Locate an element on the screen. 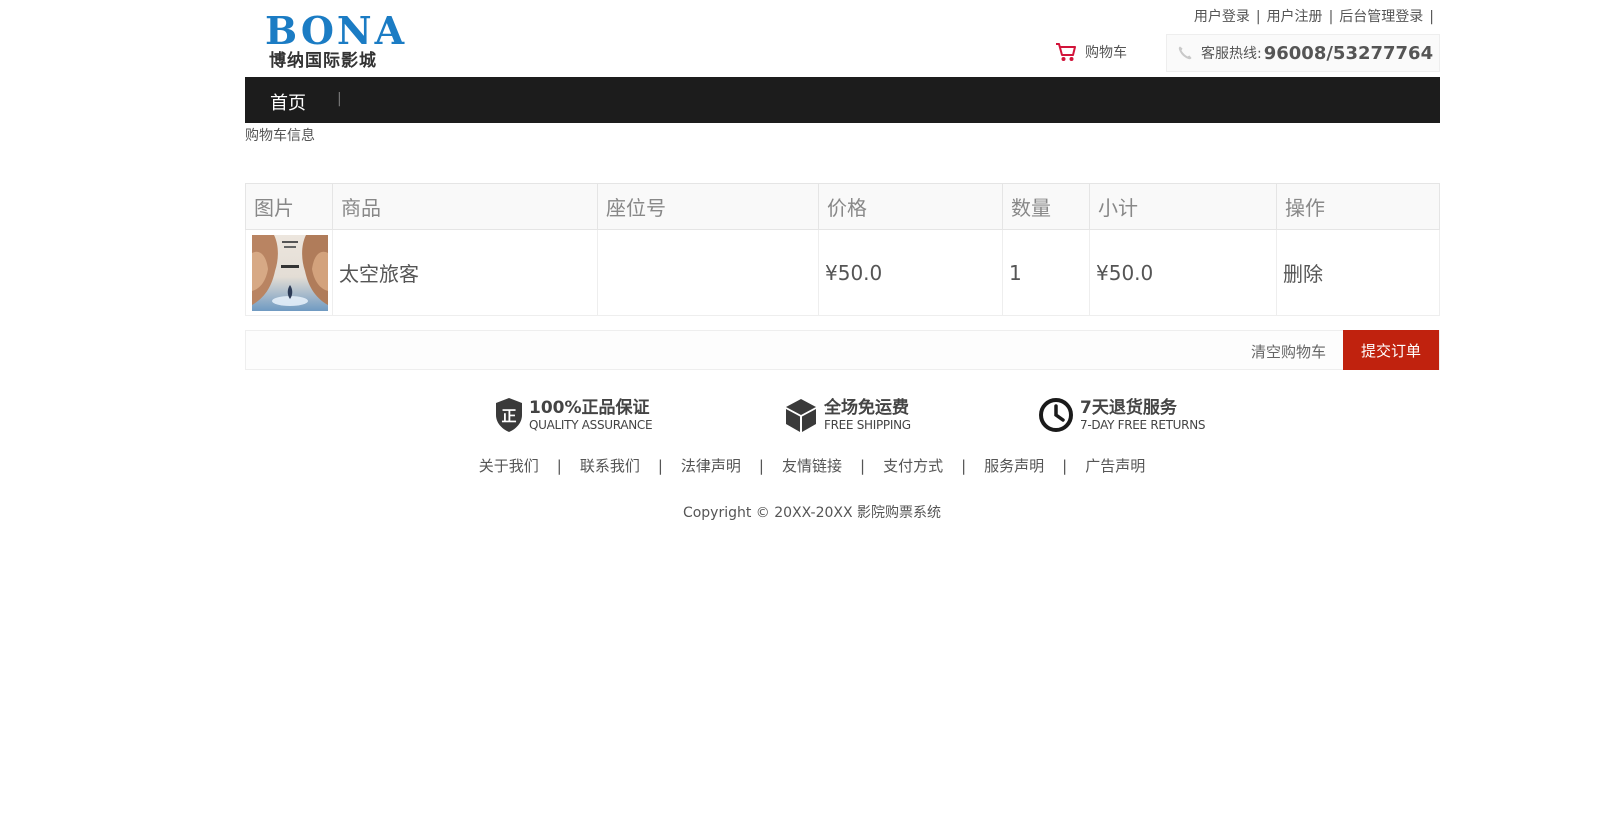 The image size is (1624, 835). guarantee-quality-title: 100%正品保证 is located at coordinates (589, 407).